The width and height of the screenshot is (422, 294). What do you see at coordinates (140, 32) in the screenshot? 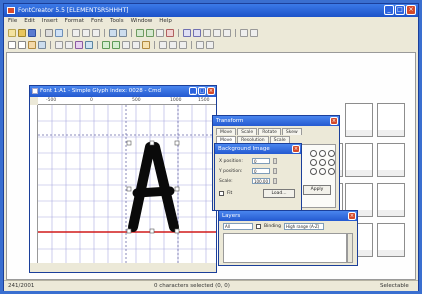
I see `zoom-in-icon` at bounding box center [140, 32].